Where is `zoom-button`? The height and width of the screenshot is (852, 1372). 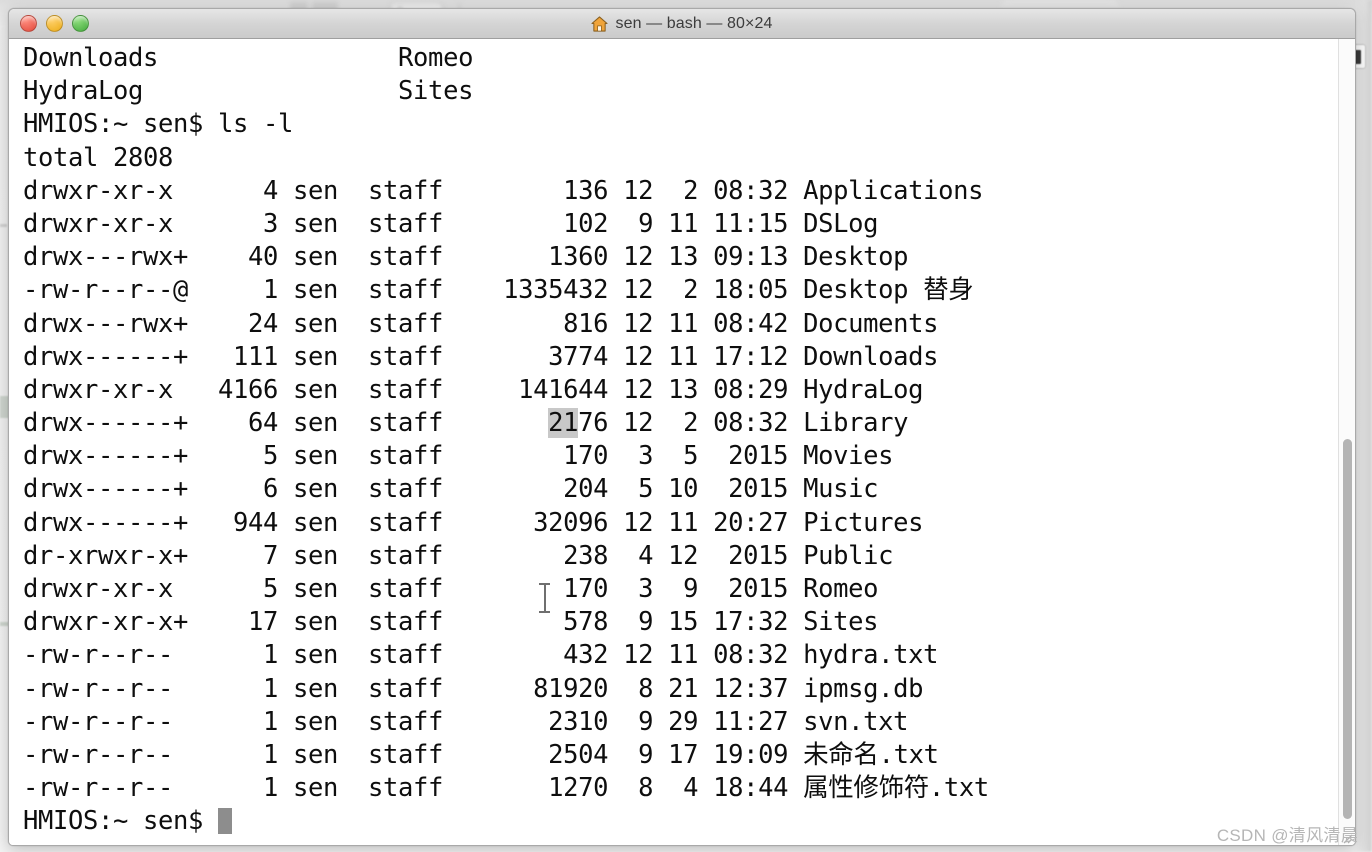 zoom-button is located at coordinates (80, 23).